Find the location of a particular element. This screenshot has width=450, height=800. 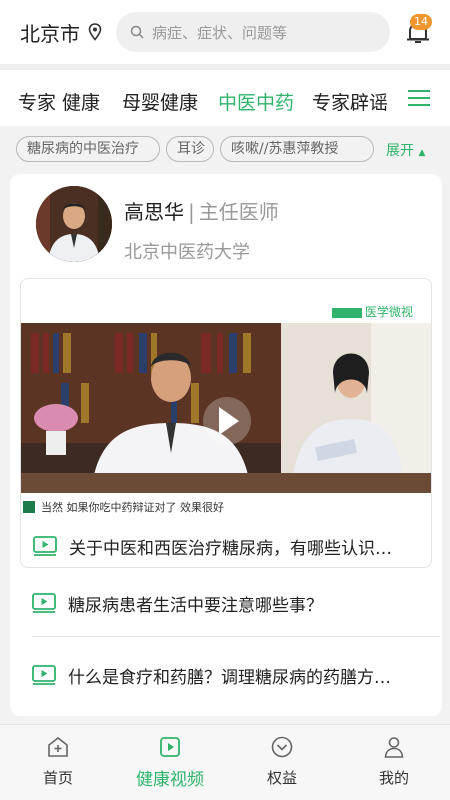

tab-expert-health: 专家 健康 is located at coordinates (59, 101).